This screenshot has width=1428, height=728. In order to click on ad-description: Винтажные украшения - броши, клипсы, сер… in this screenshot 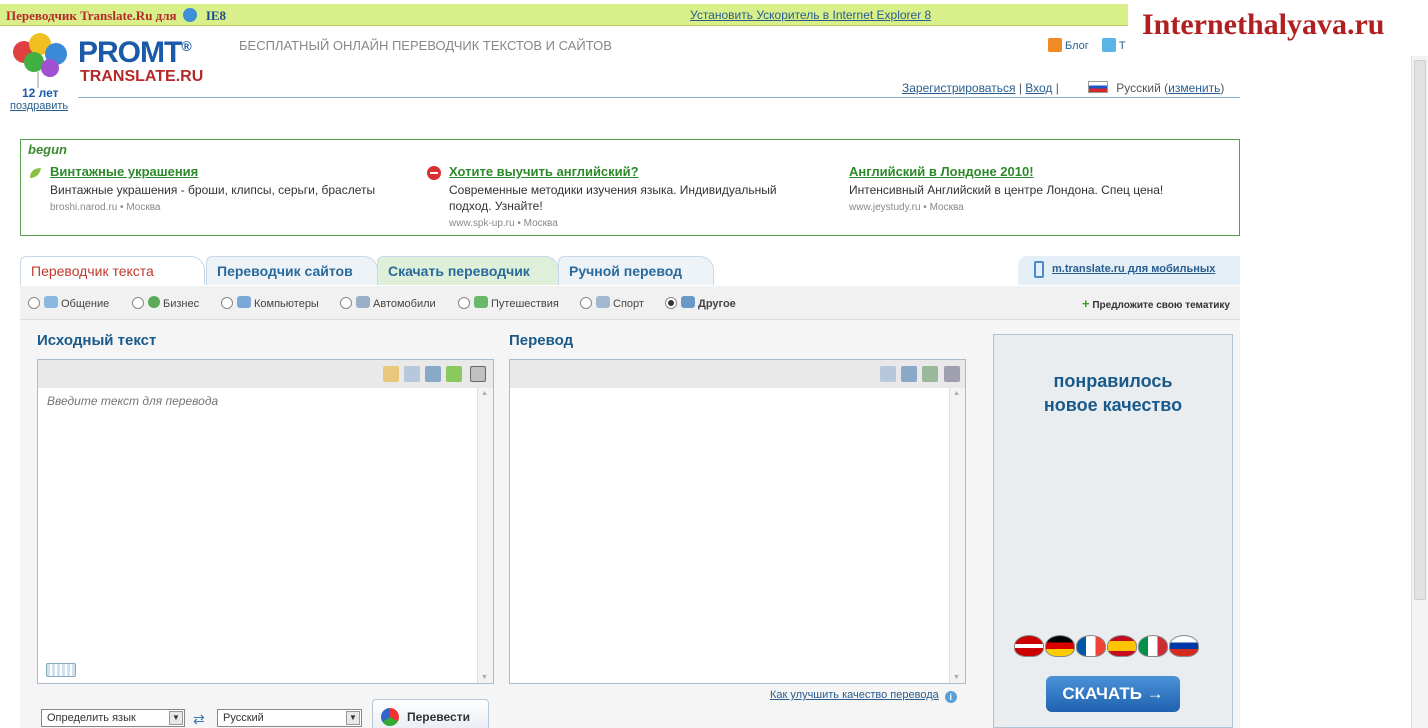, I will do `click(213, 190)`.